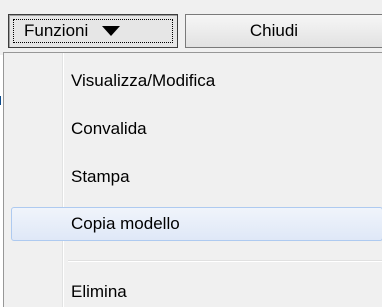  I want to click on caret-down-icon, so click(111, 31).